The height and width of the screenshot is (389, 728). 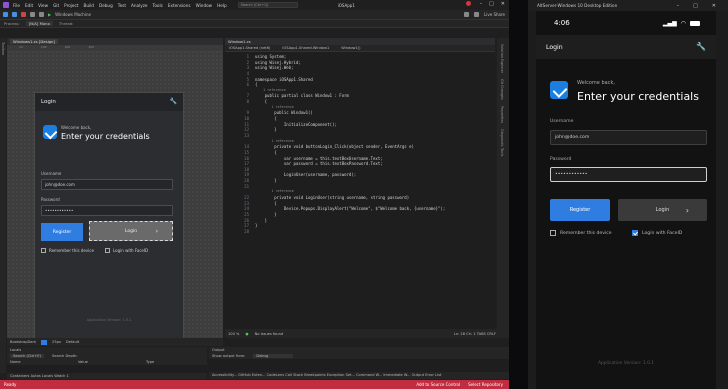 What do you see at coordinates (254, 15) in the screenshot?
I see `toolbar: ▶ Windows Machine Live Share` at bounding box center [254, 15].